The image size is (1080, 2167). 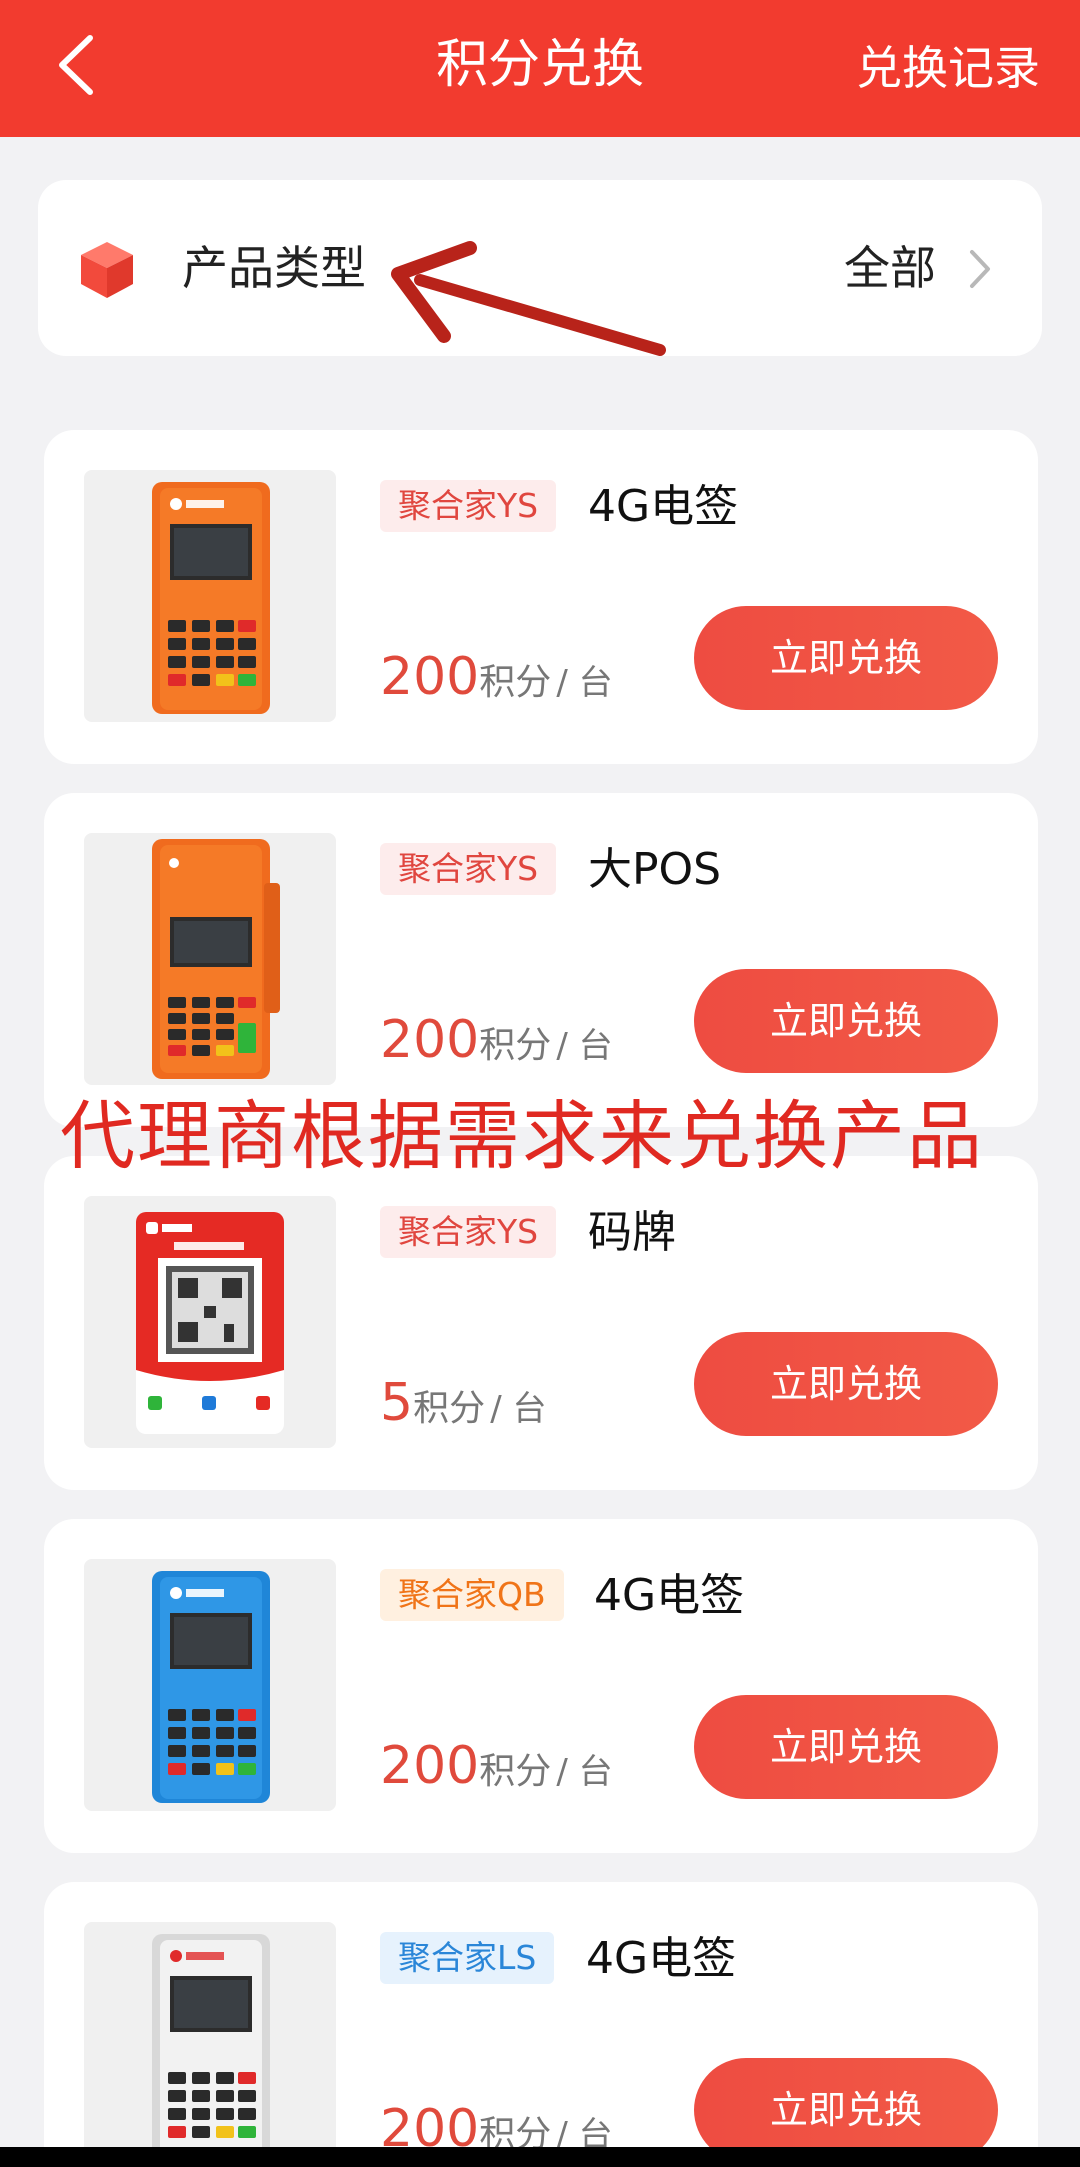 What do you see at coordinates (541, 1323) in the screenshot?
I see `product-card: 聚合家YS 码牌 5积分 / 台 立即兑换` at bounding box center [541, 1323].